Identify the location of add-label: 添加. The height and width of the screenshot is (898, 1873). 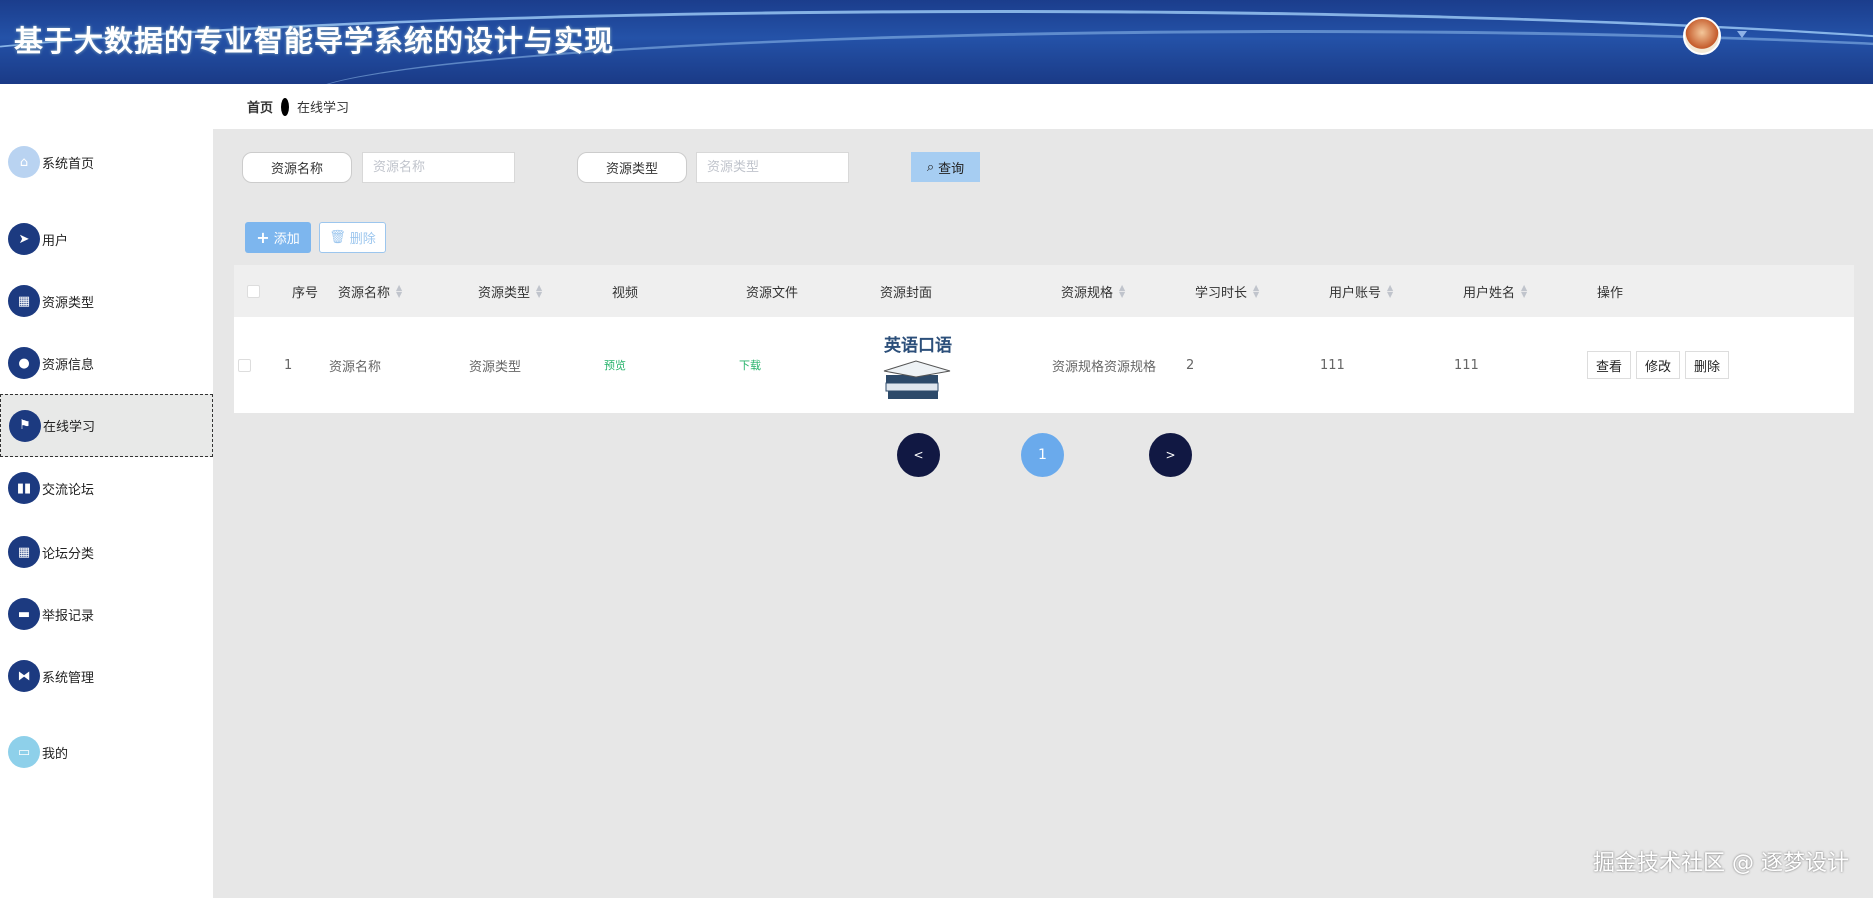
(286, 239).